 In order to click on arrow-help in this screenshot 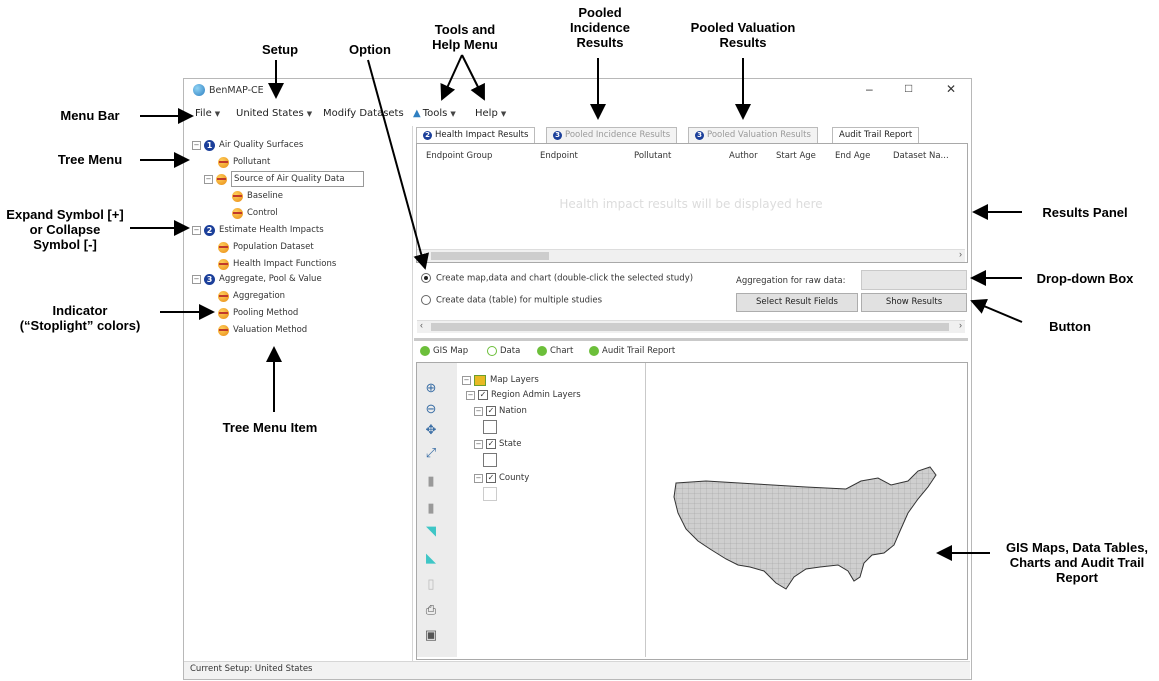, I will do `click(473, 77)`.